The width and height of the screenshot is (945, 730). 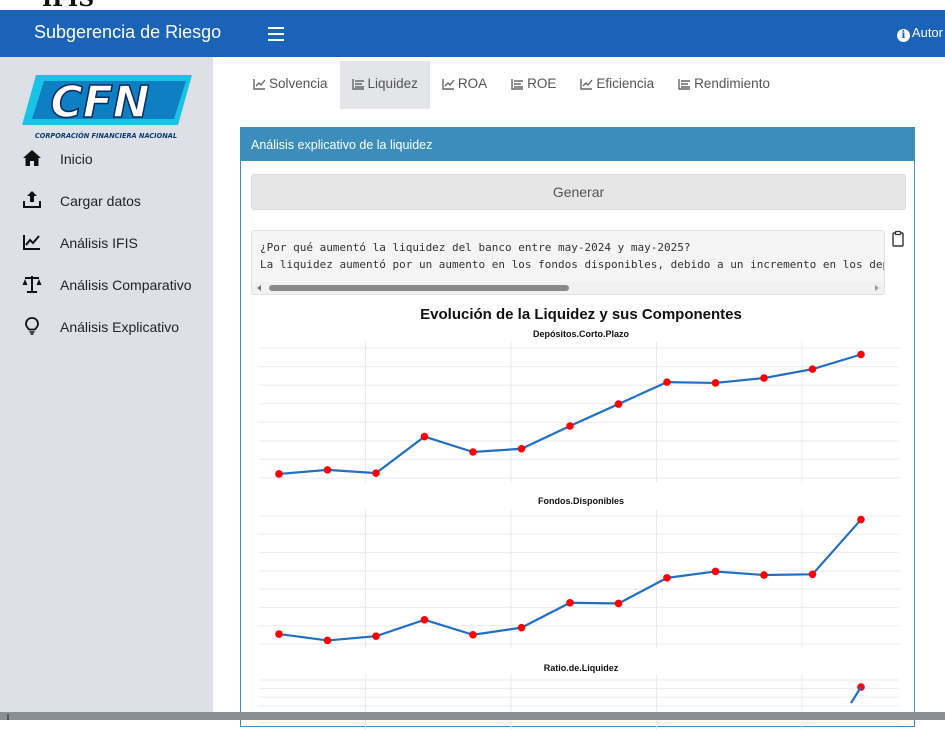 What do you see at coordinates (106, 158) in the screenshot?
I see `sidebar-item-inicio: Inicio` at bounding box center [106, 158].